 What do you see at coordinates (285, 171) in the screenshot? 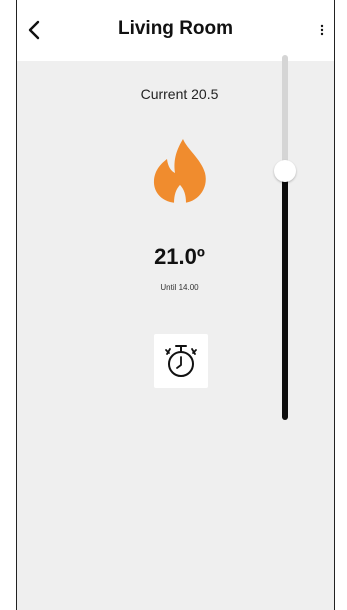
I see `slider-thumb` at bounding box center [285, 171].